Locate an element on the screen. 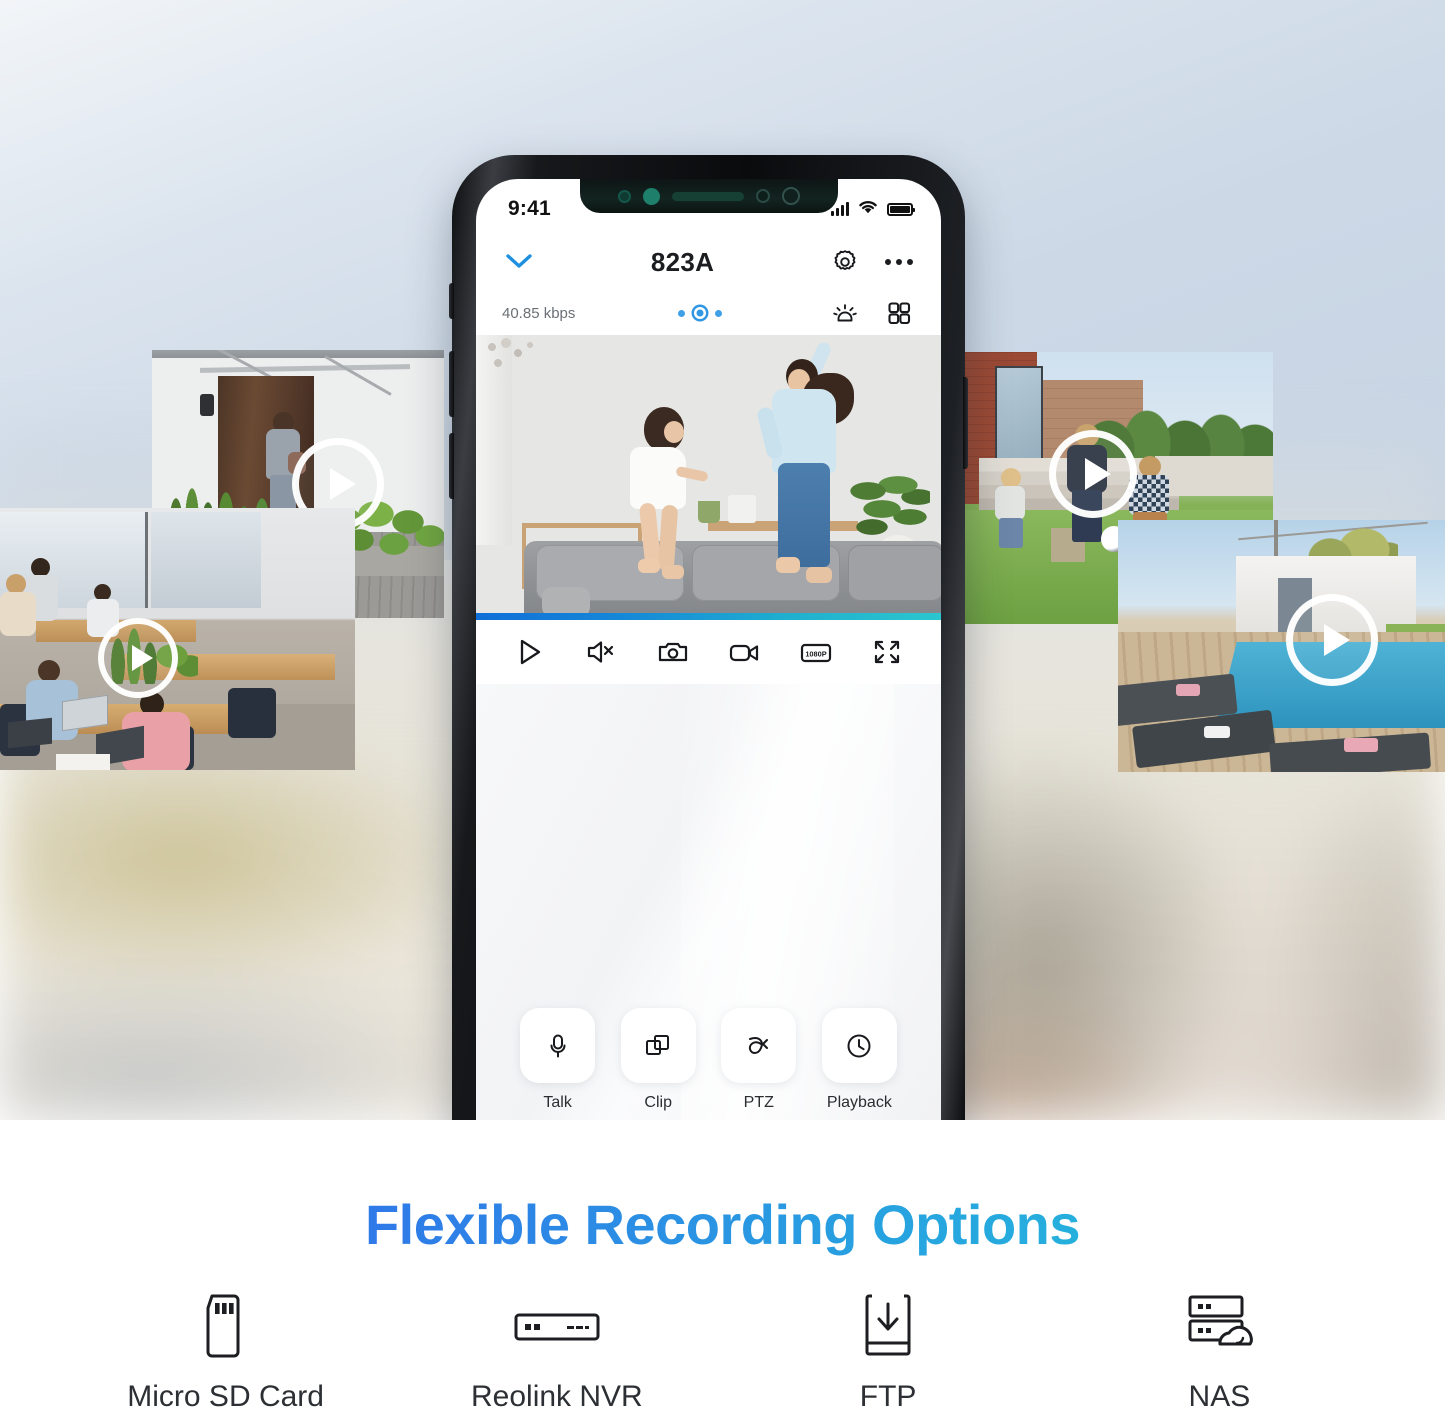 The height and width of the screenshot is (1414, 1445). live-video-feed is located at coordinates (708, 474).